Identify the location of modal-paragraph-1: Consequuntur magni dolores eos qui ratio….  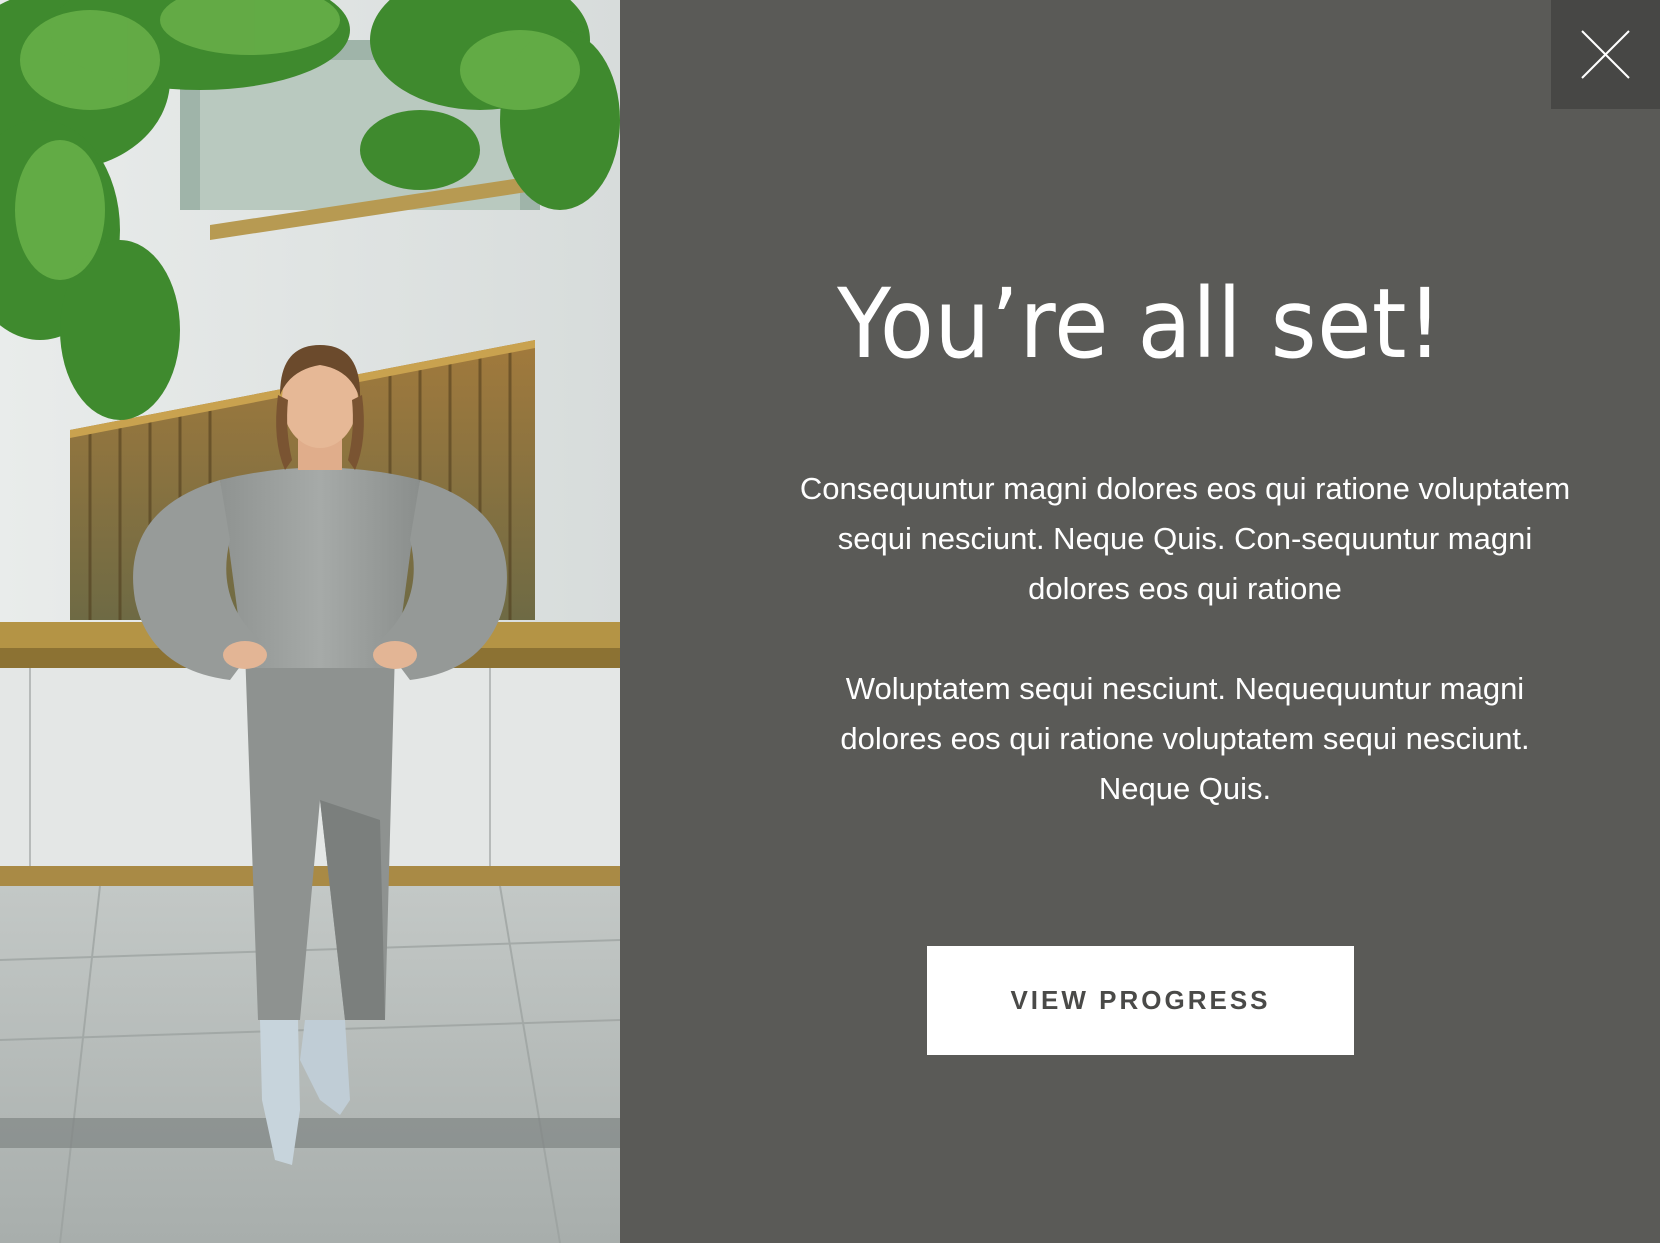
(1185, 538).